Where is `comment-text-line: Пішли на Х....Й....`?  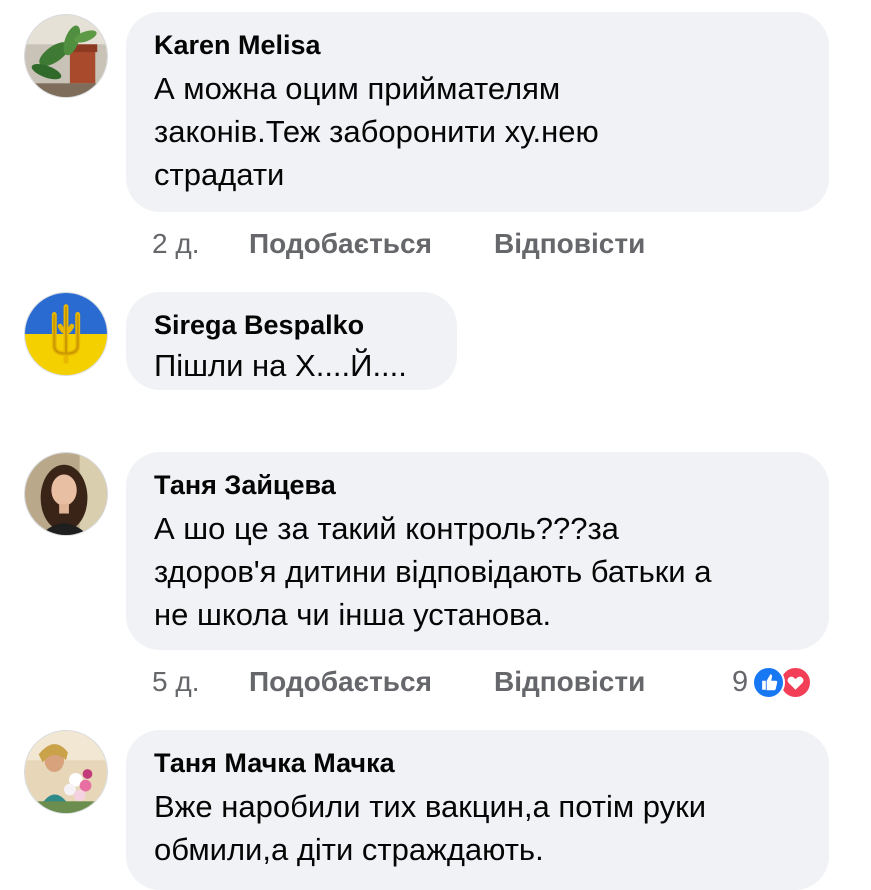
comment-text-line: Пішли на Х....Й.... is located at coordinates (280, 365).